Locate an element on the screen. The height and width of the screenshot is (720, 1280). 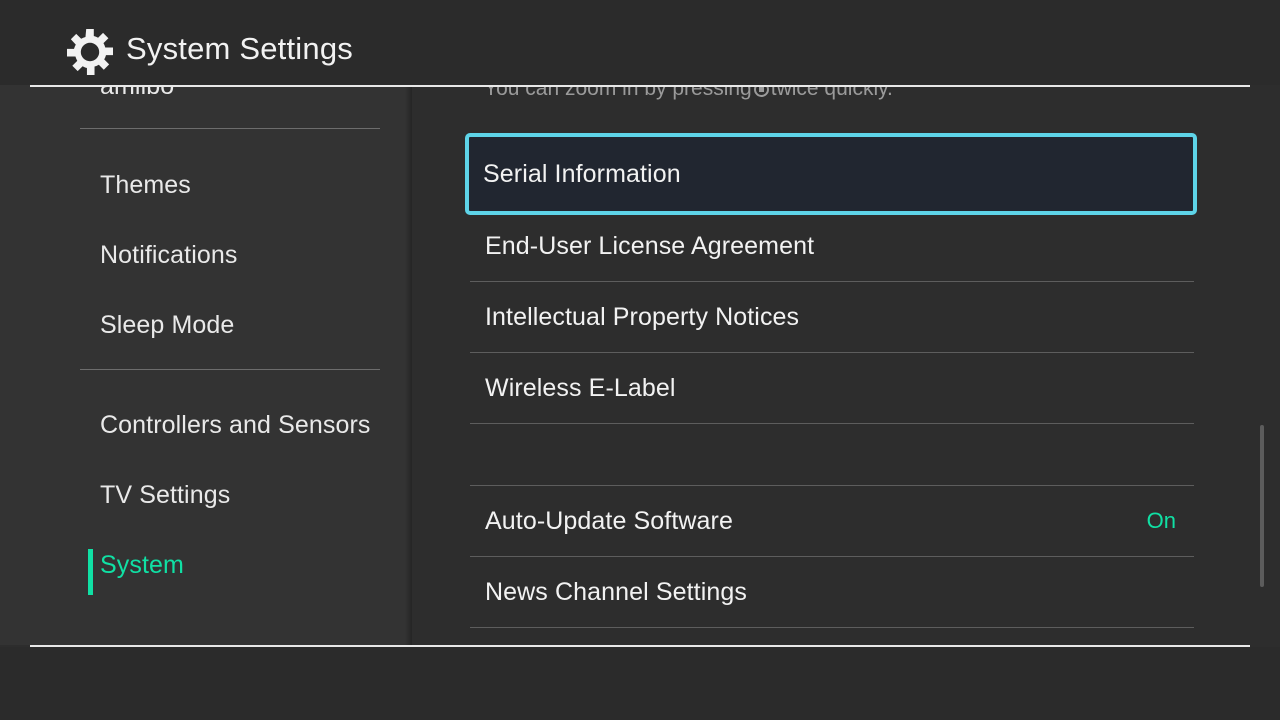
list-item-label: Intellectual Property Notices is located at coordinates (642, 316).